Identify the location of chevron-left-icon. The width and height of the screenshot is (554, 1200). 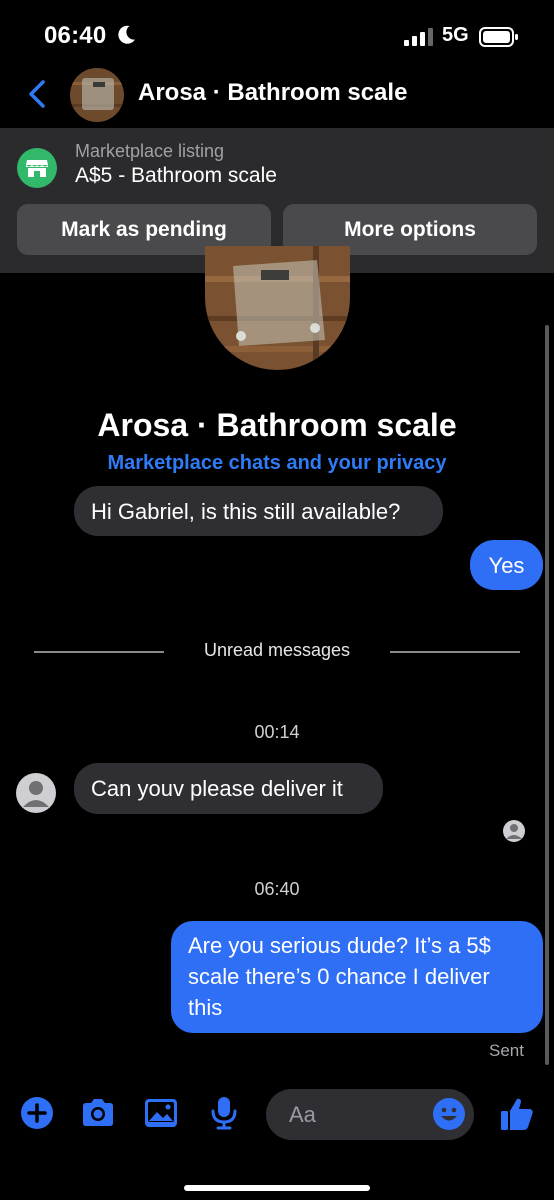
(37, 94).